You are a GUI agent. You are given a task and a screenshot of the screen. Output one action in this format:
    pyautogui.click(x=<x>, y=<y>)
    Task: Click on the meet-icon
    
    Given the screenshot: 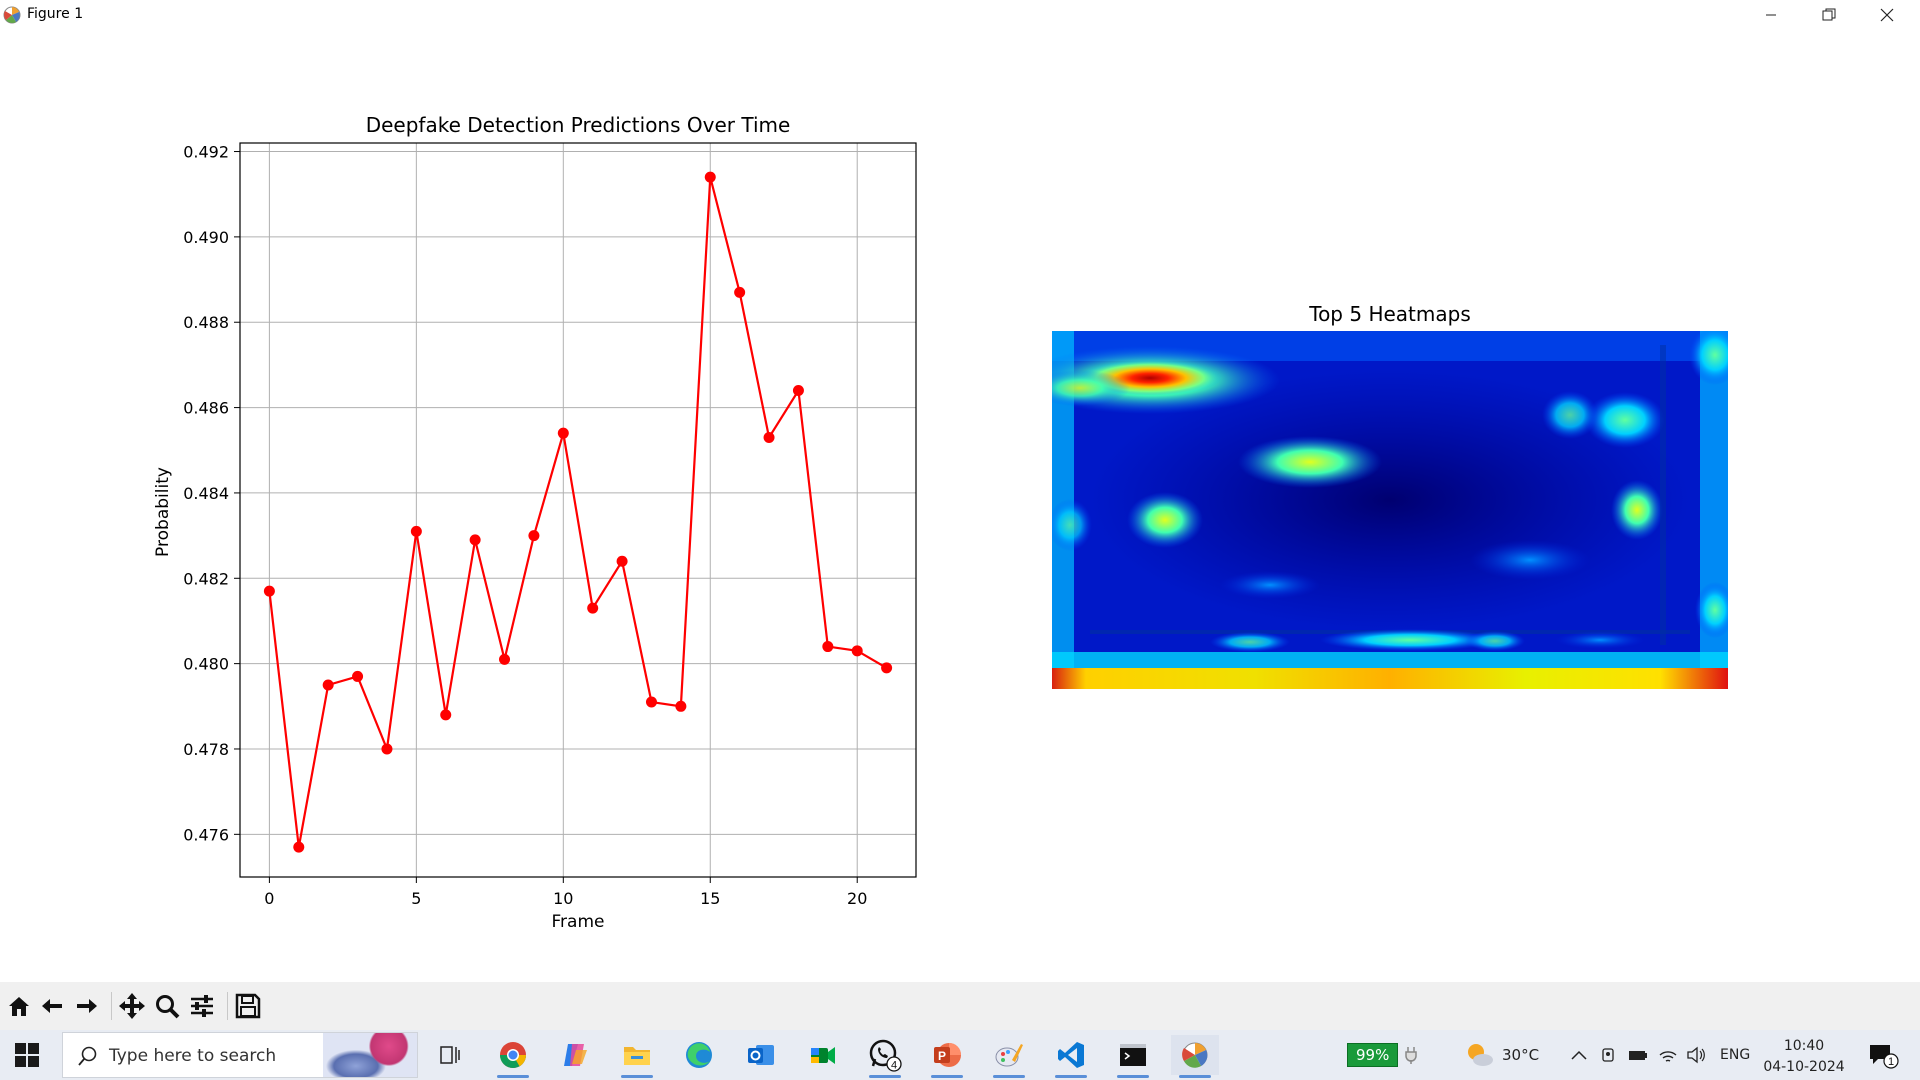 What is the action you would take?
    pyautogui.click(x=823, y=1055)
    